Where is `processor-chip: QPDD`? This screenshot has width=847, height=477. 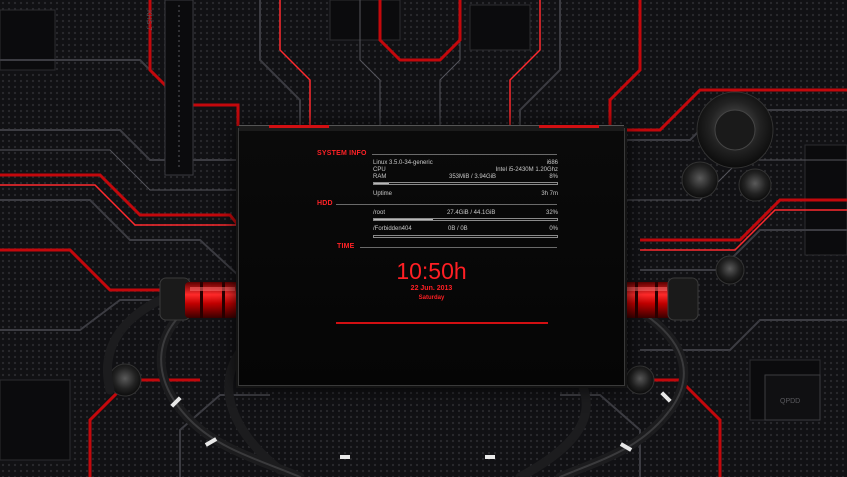
processor-chip: QPDD is located at coordinates (792, 397).